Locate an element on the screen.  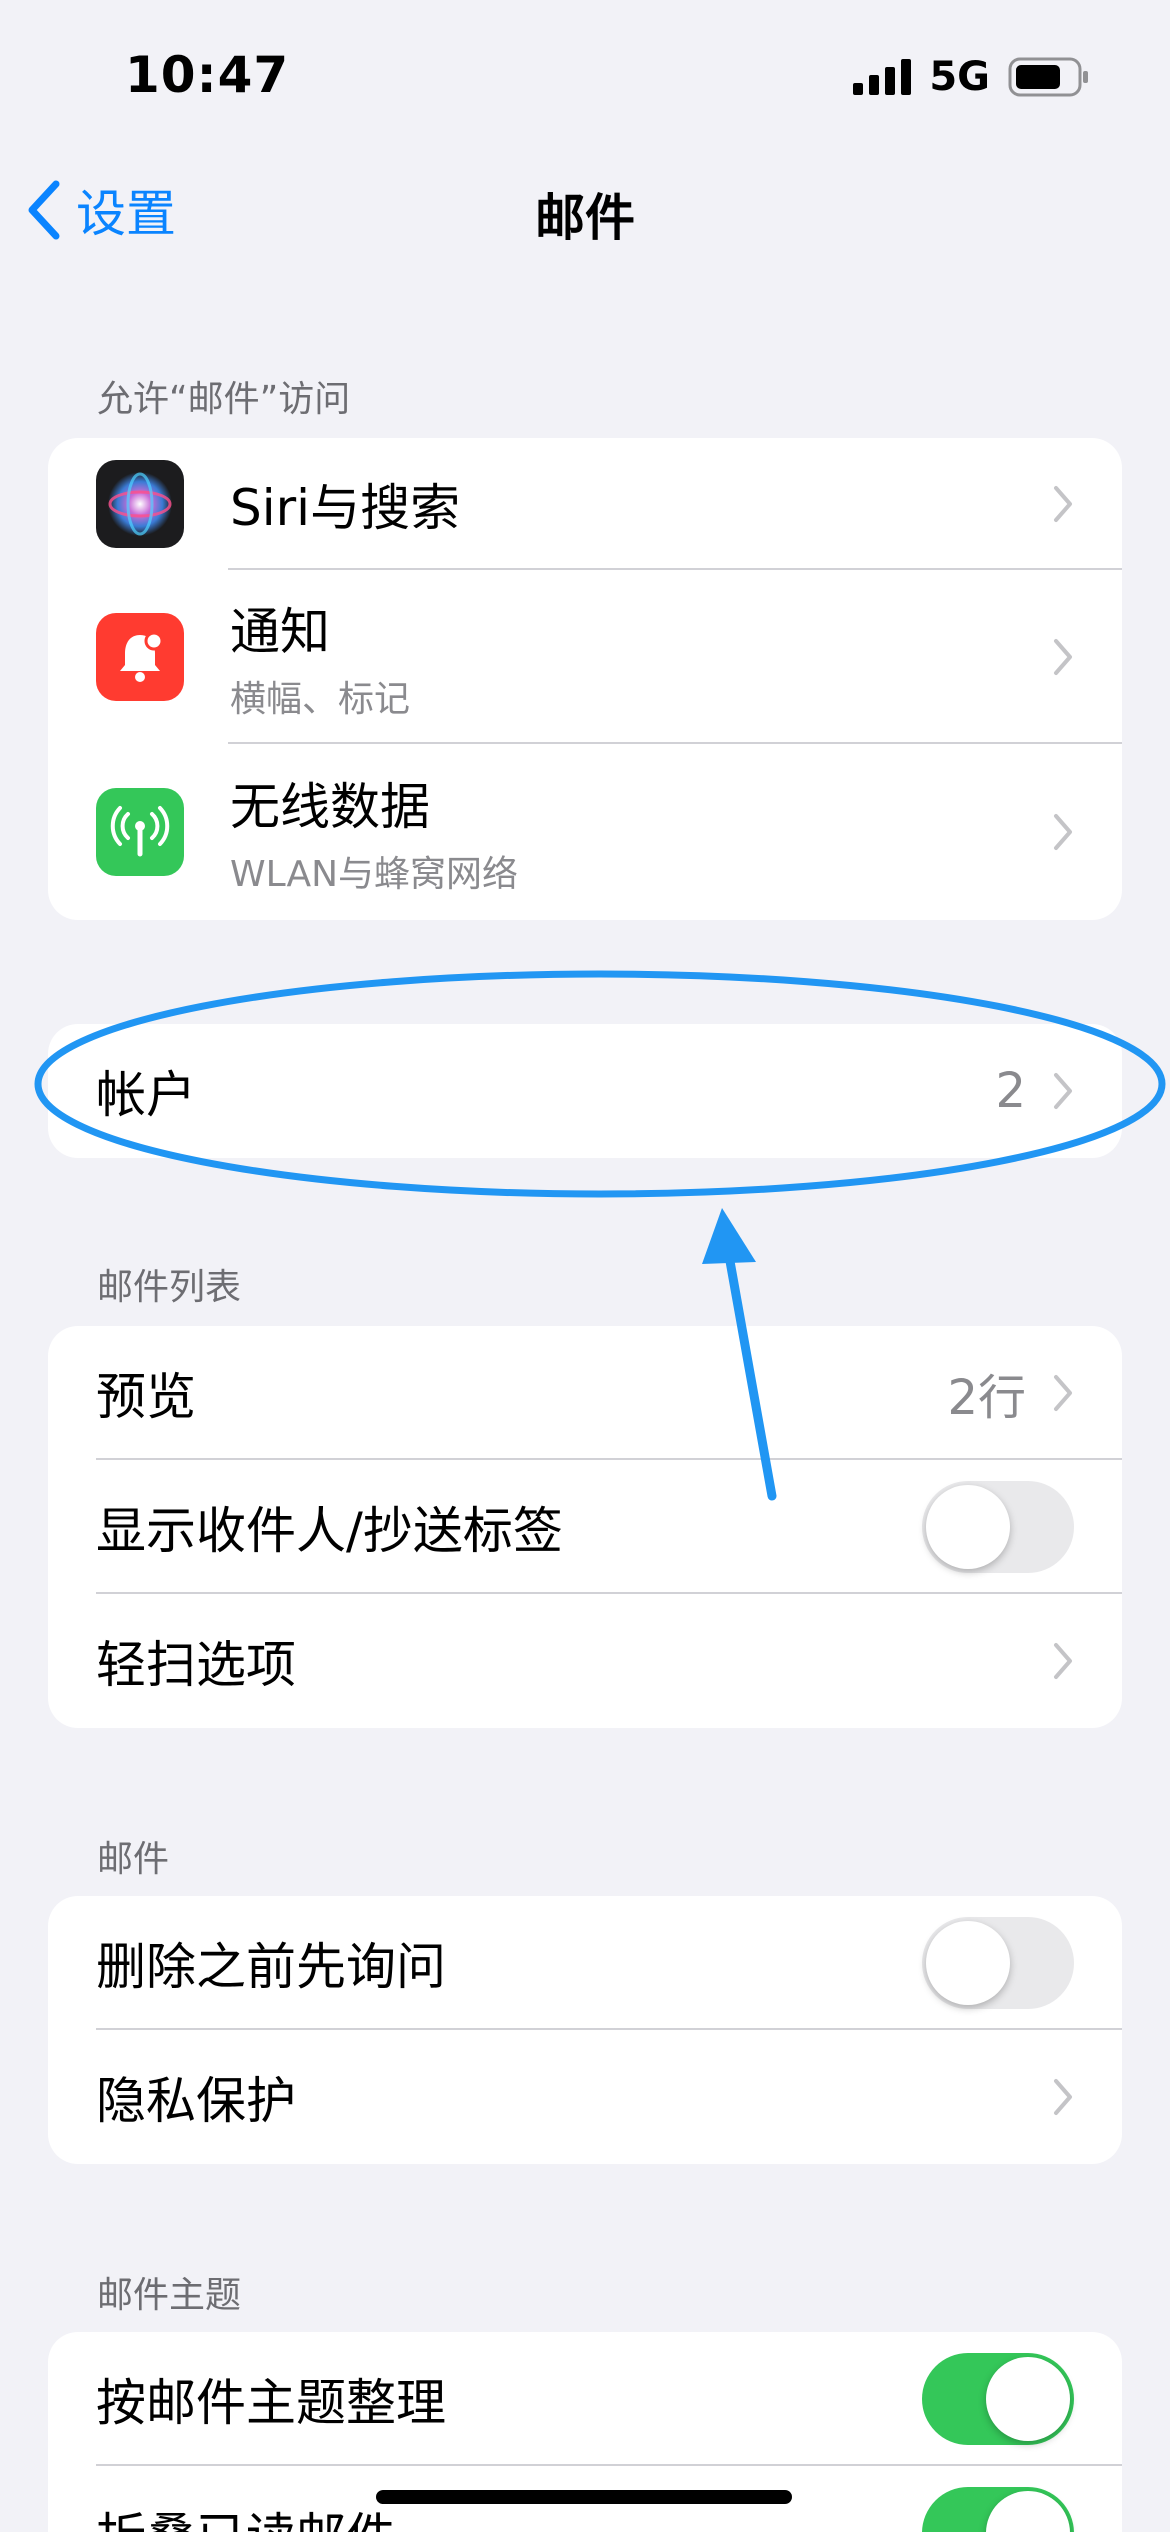
network-type: 5G is located at coordinates (959, 77).